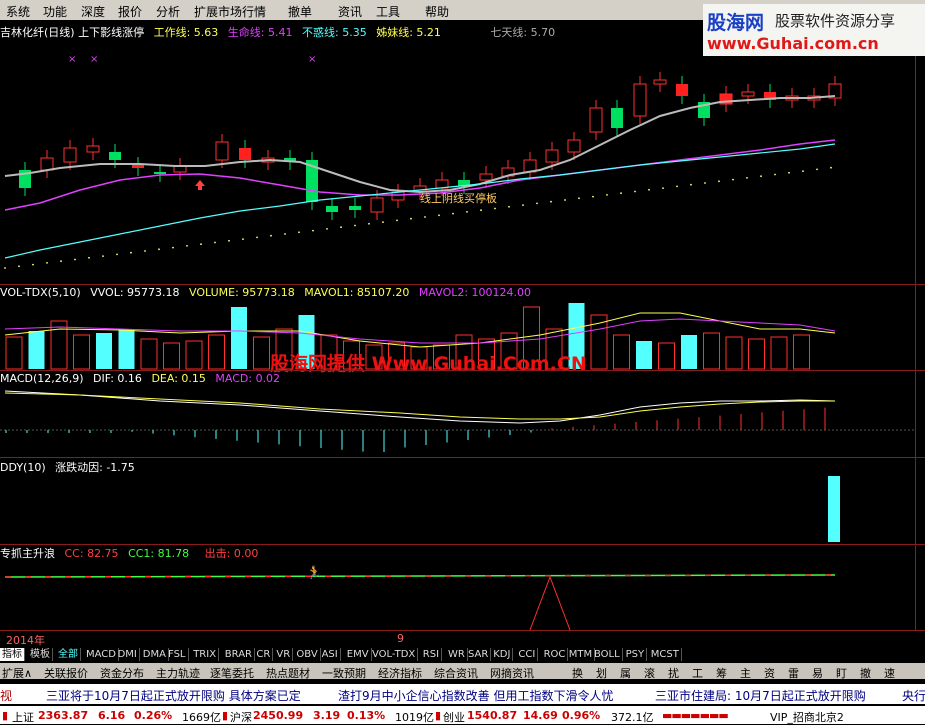  What do you see at coordinates (437, 11) in the screenshot?
I see `menu-help: 帮助` at bounding box center [437, 11].